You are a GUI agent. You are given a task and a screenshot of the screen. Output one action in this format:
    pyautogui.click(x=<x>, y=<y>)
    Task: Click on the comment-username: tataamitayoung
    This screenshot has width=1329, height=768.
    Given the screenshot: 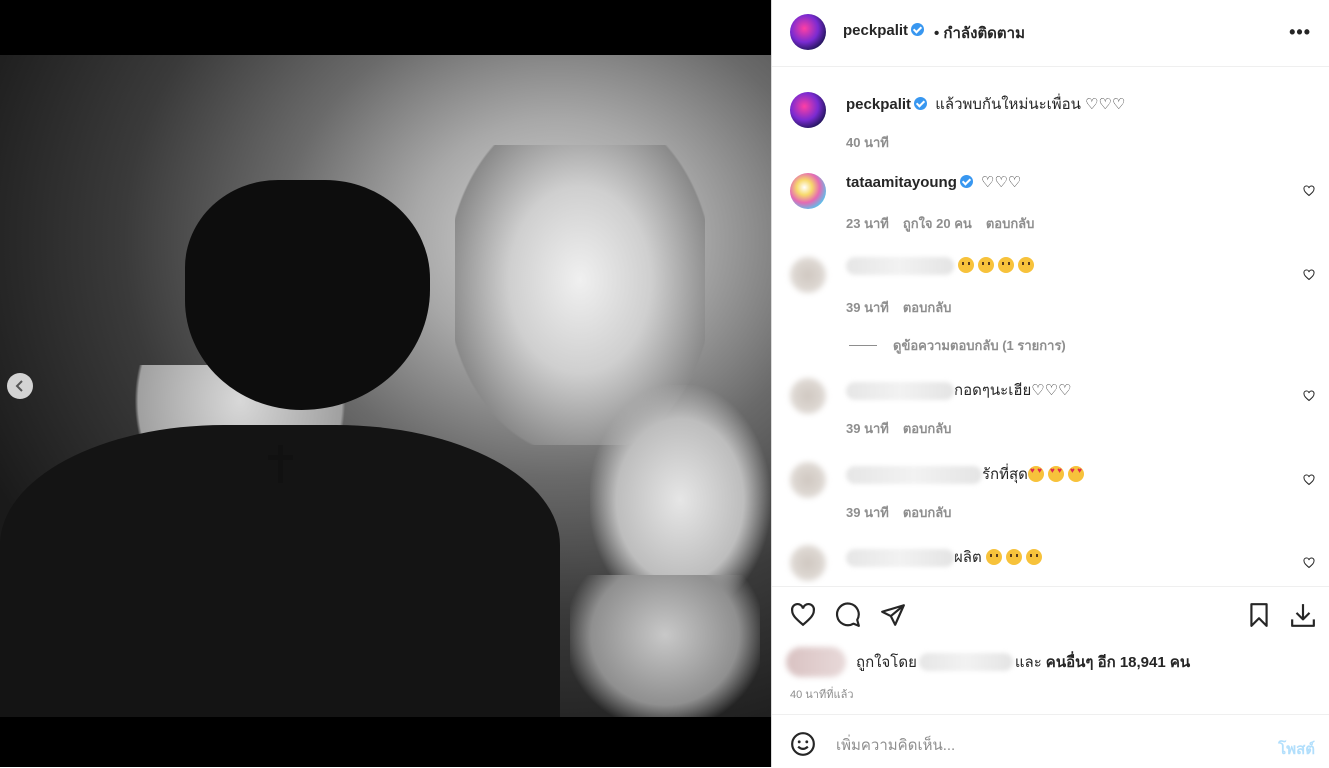 What is the action you would take?
    pyautogui.click(x=901, y=182)
    